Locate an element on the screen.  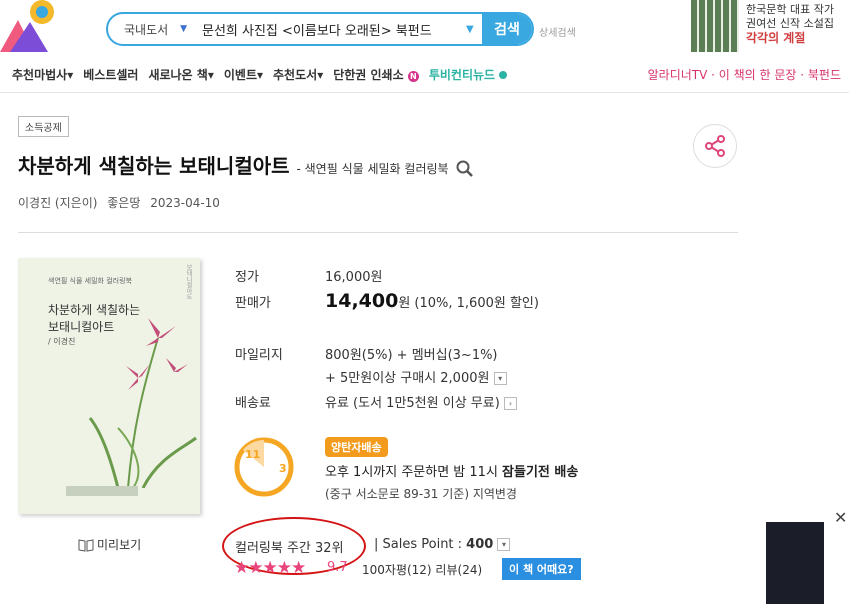
preview-button: 미리보기 is located at coordinates (109, 544).